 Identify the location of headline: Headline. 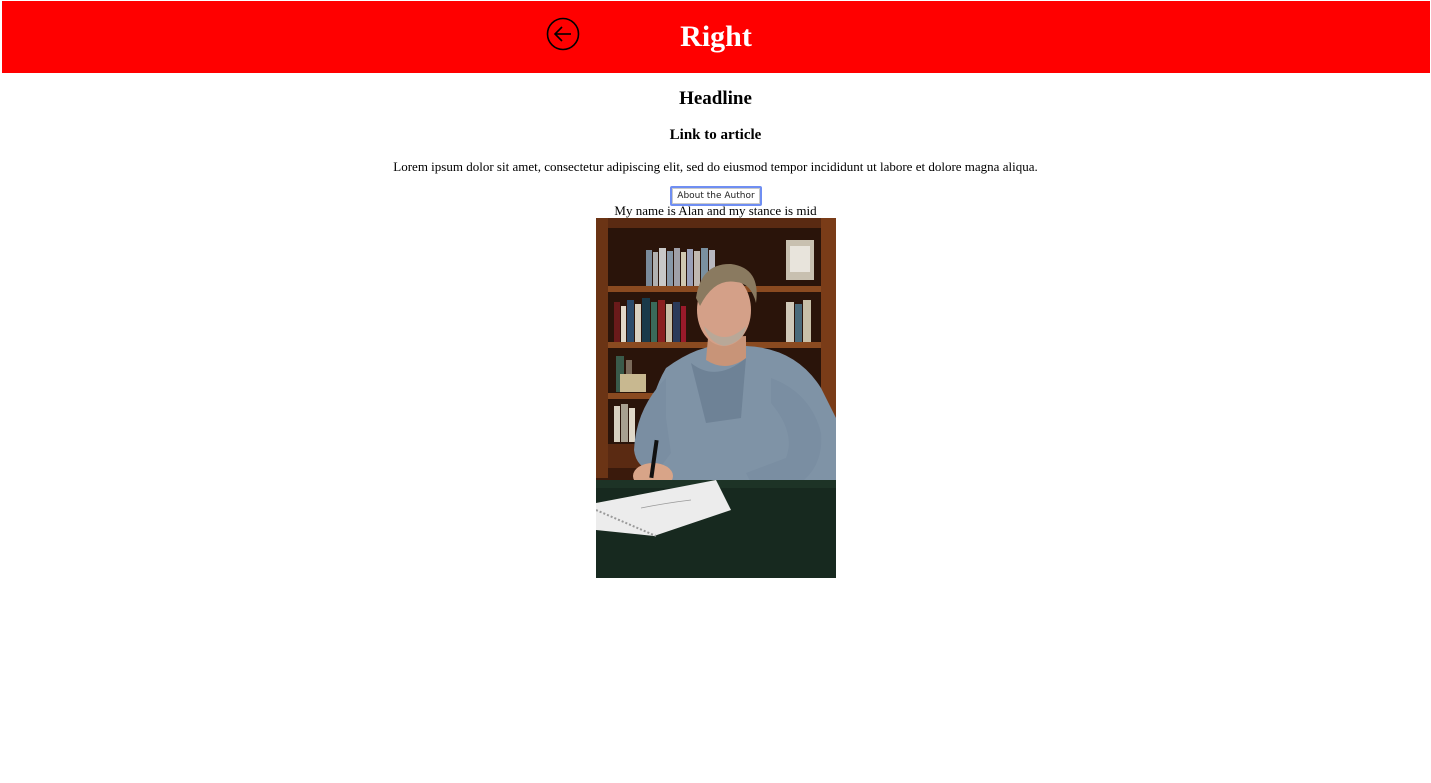
(715, 98).